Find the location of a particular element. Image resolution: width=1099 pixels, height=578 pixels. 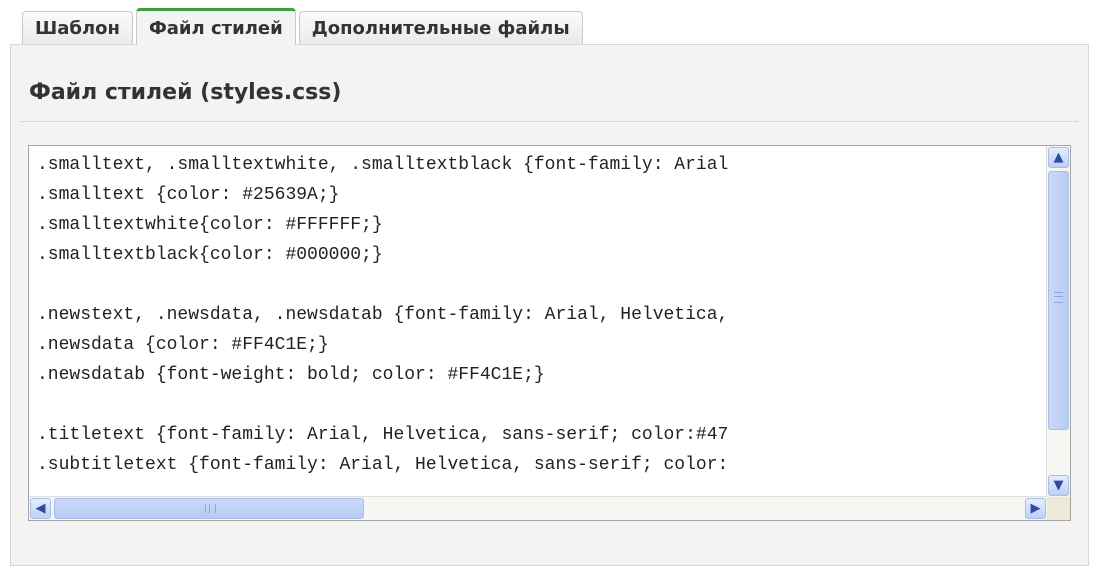

tab-additional-files: Дополнительные файлы is located at coordinates (440, 28).